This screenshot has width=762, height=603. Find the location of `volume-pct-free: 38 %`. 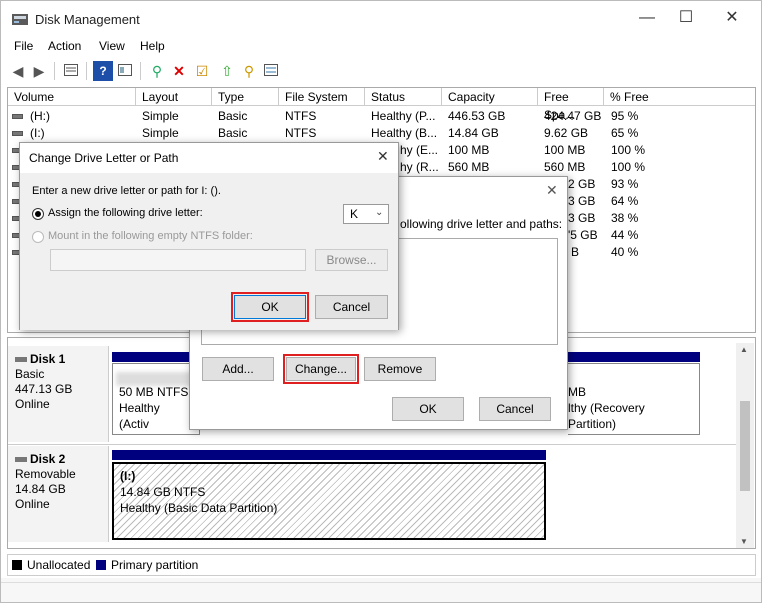

volume-pct-free: 38 % is located at coordinates (625, 218).